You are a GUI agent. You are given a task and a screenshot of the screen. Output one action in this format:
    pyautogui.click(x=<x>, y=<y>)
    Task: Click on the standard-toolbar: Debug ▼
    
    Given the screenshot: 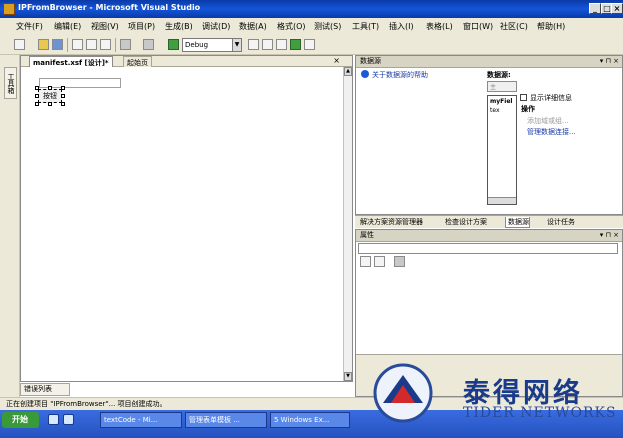 What is the action you would take?
    pyautogui.click(x=311, y=45)
    